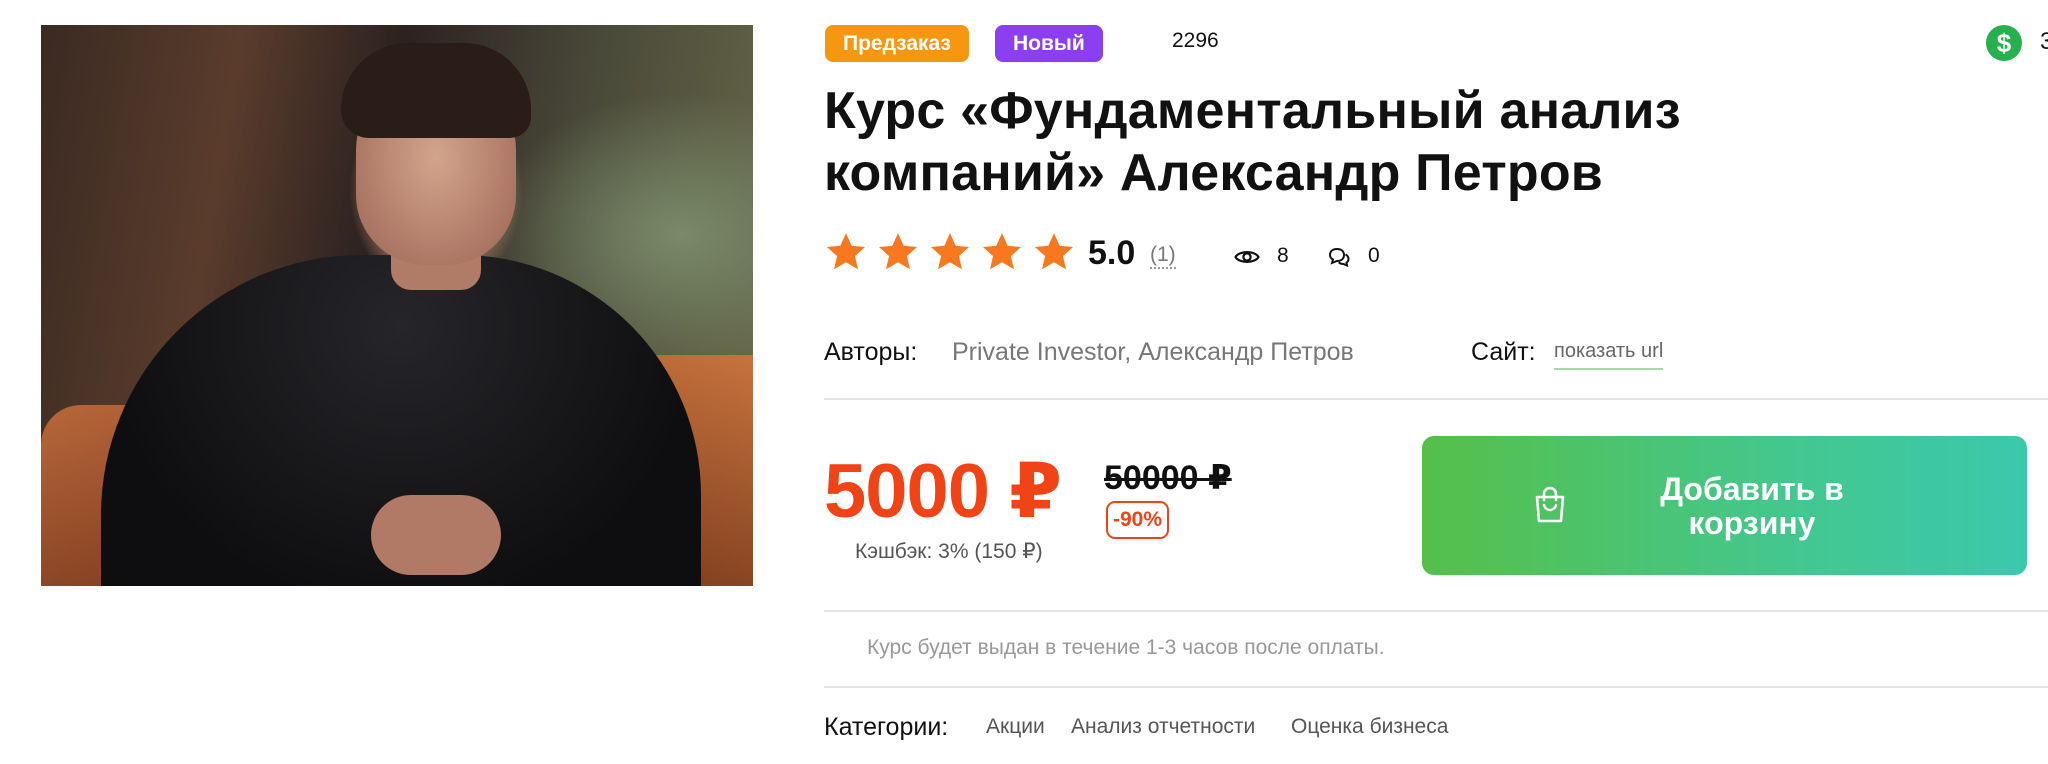  What do you see at coordinates (436, 535) in the screenshot?
I see `image-hand` at bounding box center [436, 535].